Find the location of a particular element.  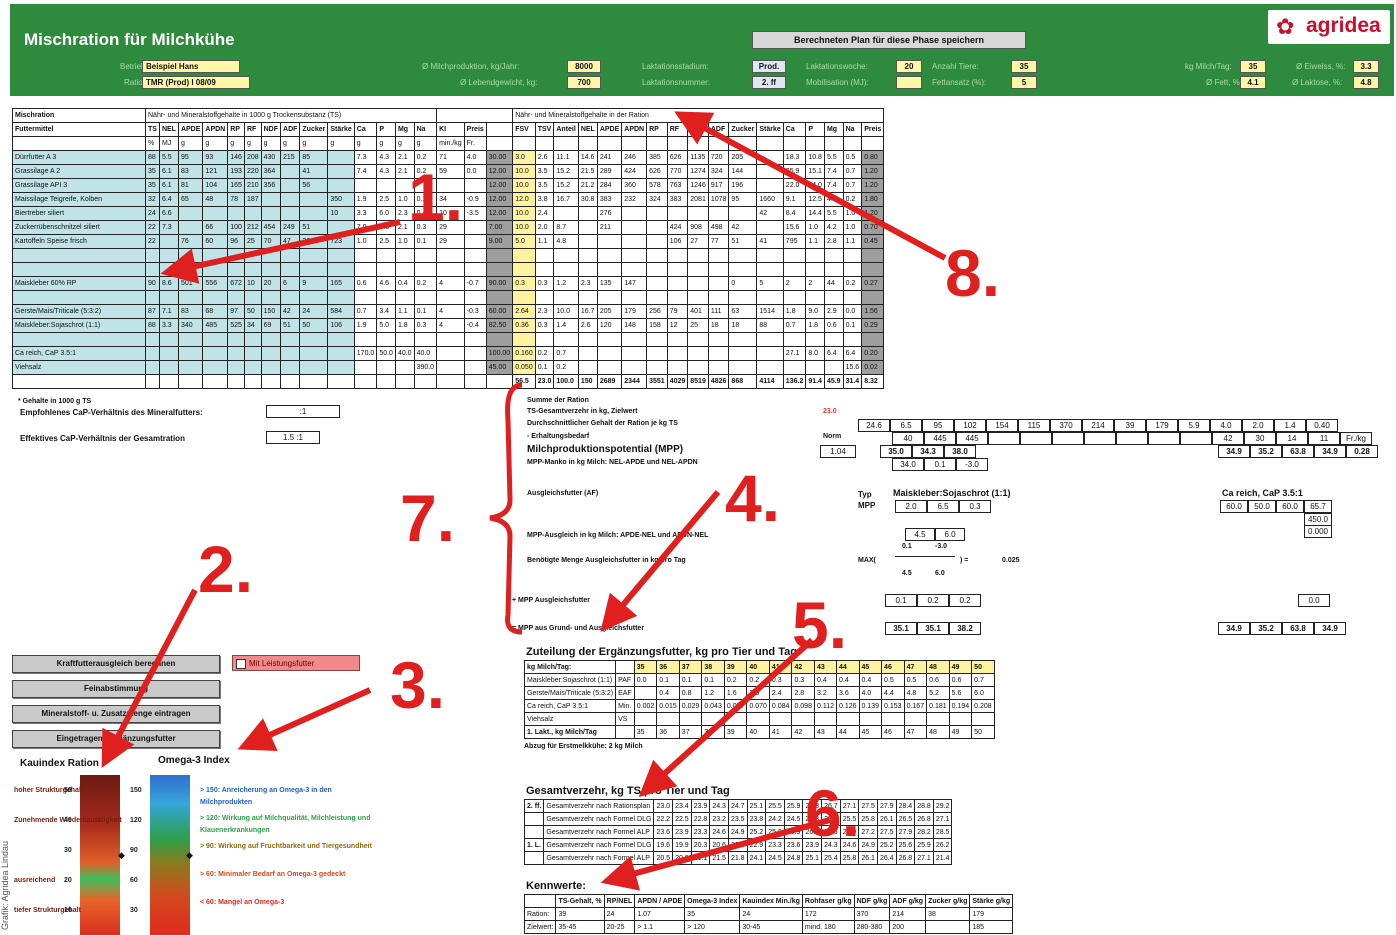

table-cell: 5.5 is located at coordinates (833, 157).